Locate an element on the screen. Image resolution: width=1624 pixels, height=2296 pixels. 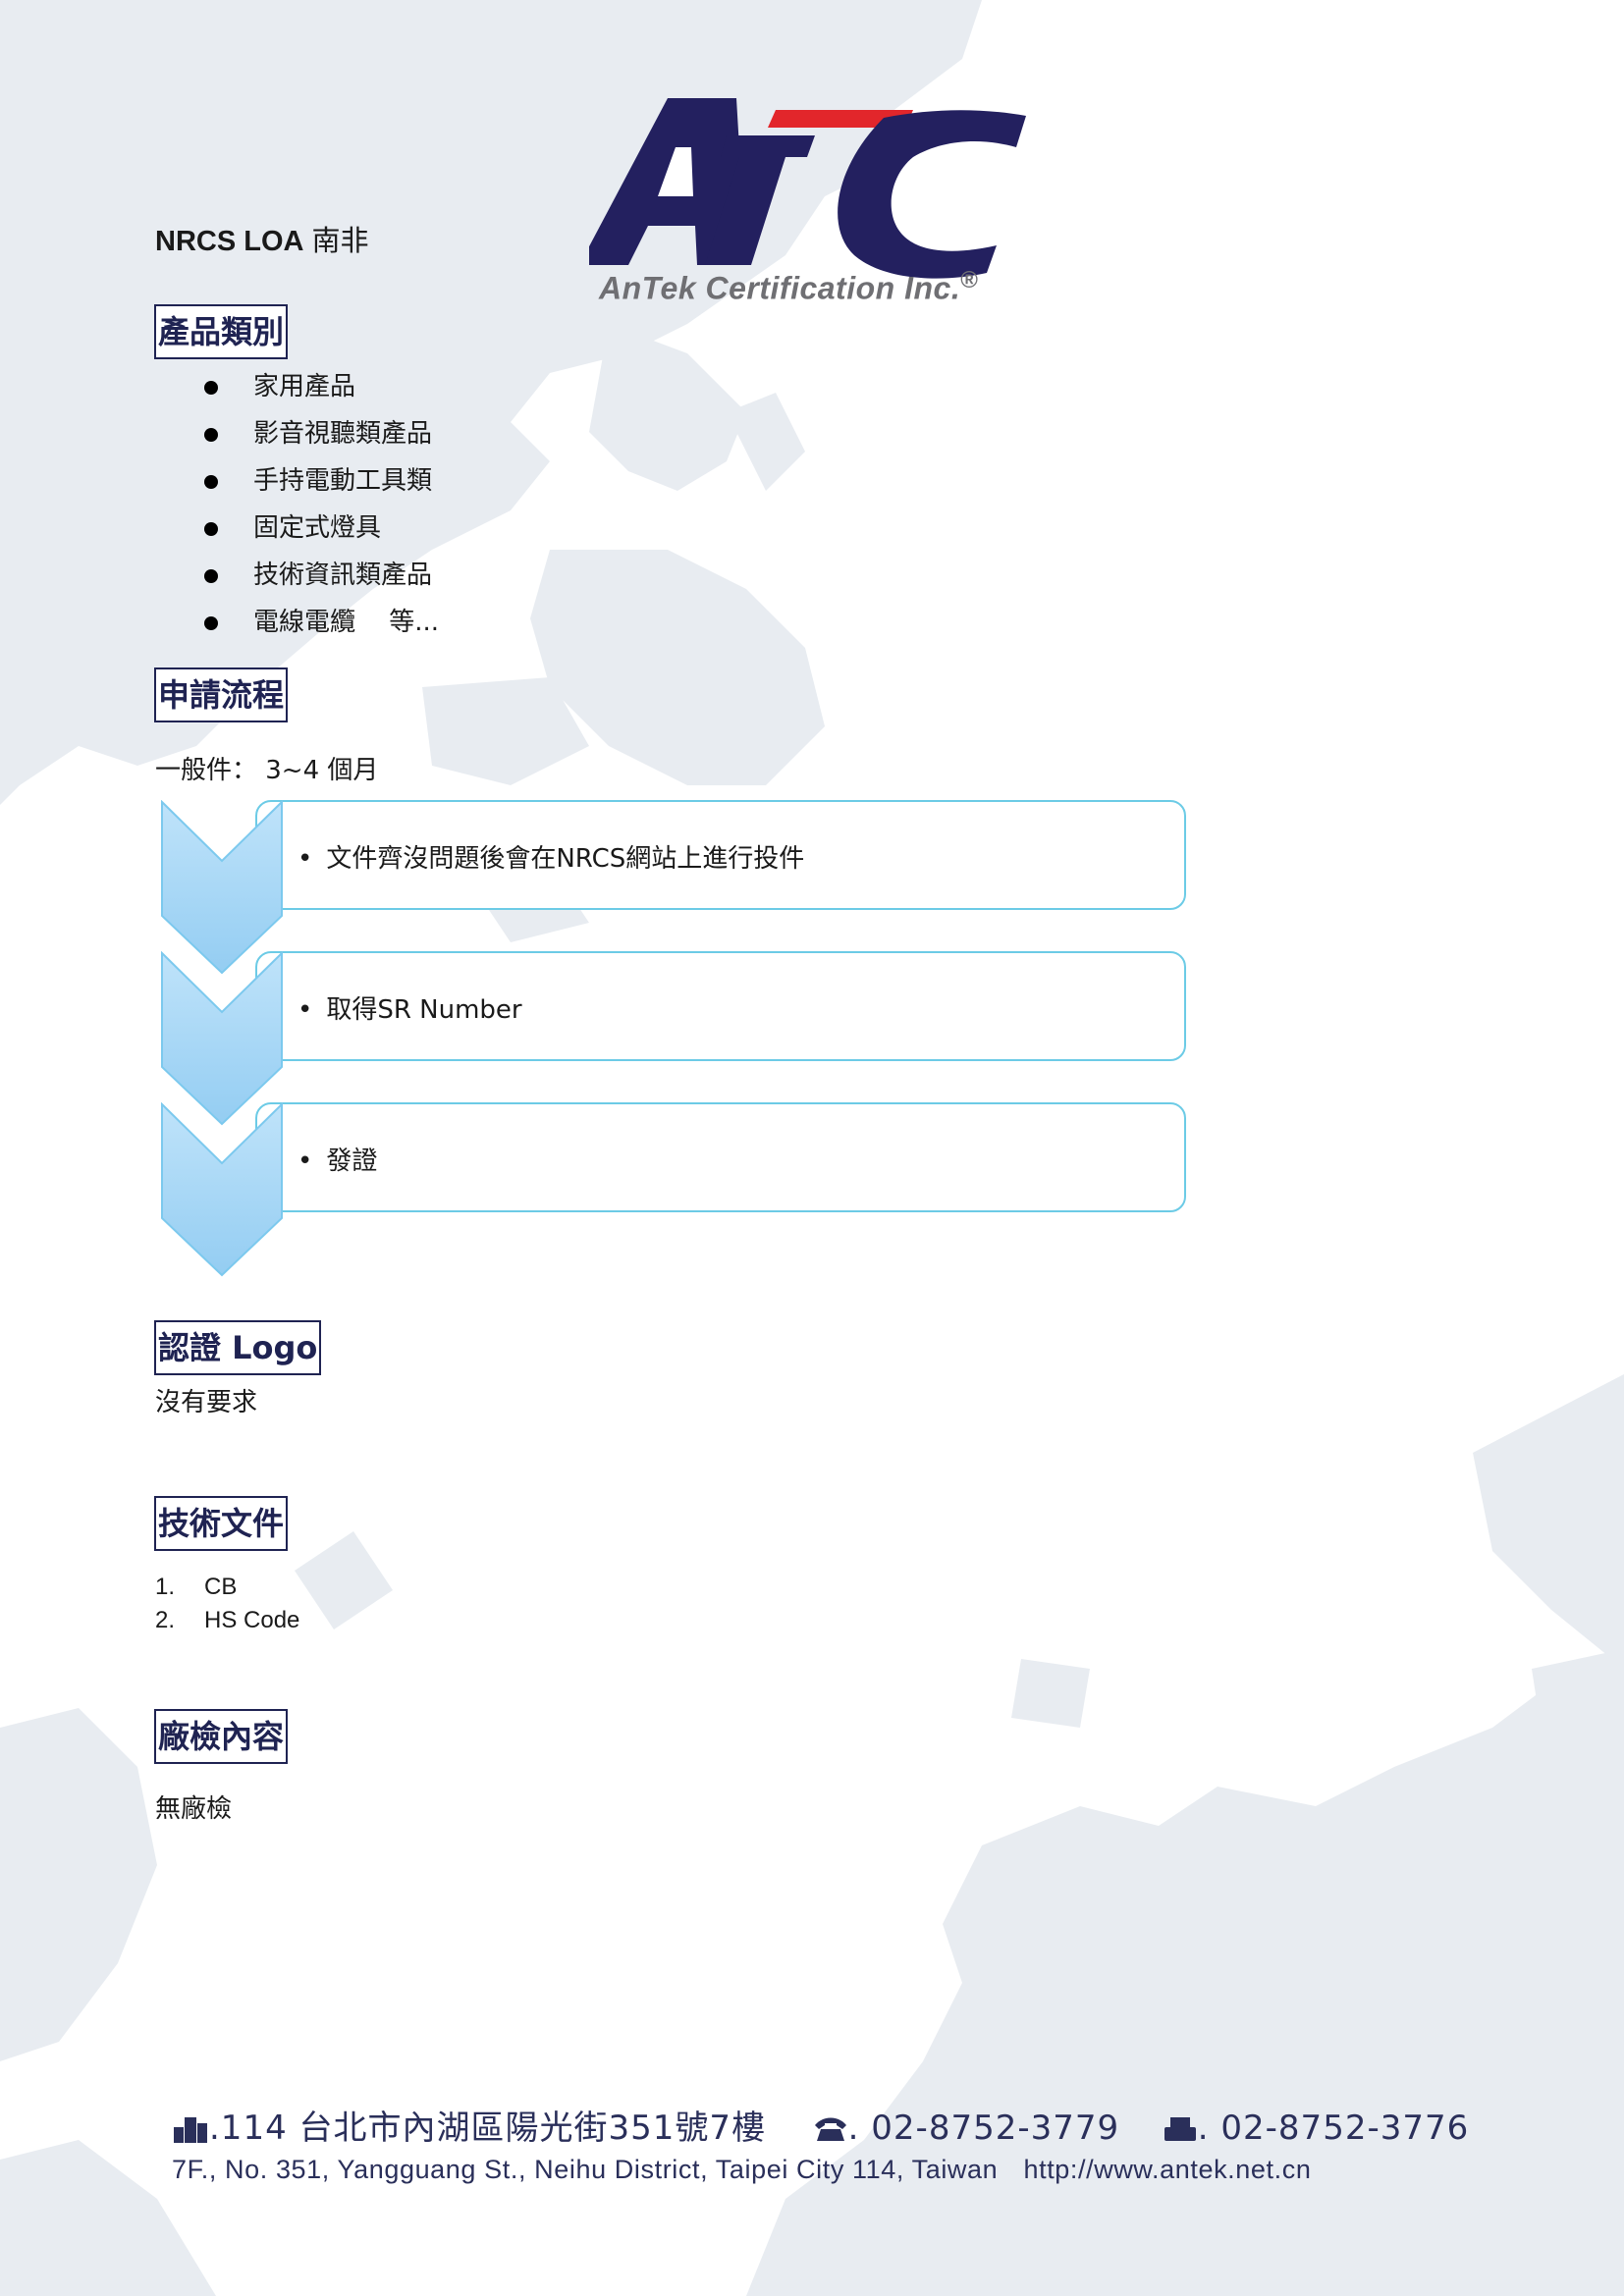
list-item: 影音視聽類產品 is located at coordinates (317, 434).